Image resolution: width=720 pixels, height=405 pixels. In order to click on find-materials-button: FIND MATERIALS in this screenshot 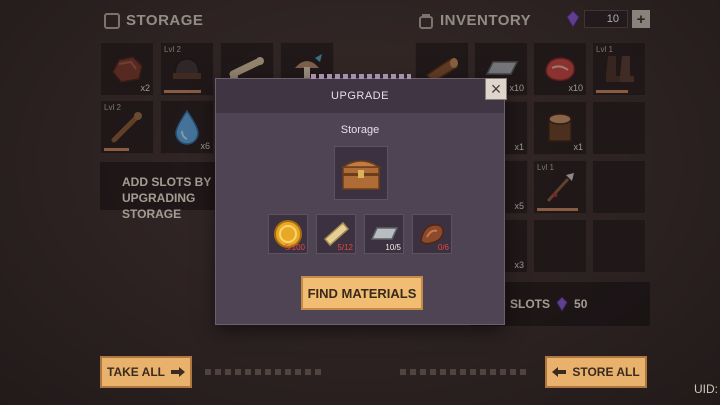, I will do `click(362, 293)`.